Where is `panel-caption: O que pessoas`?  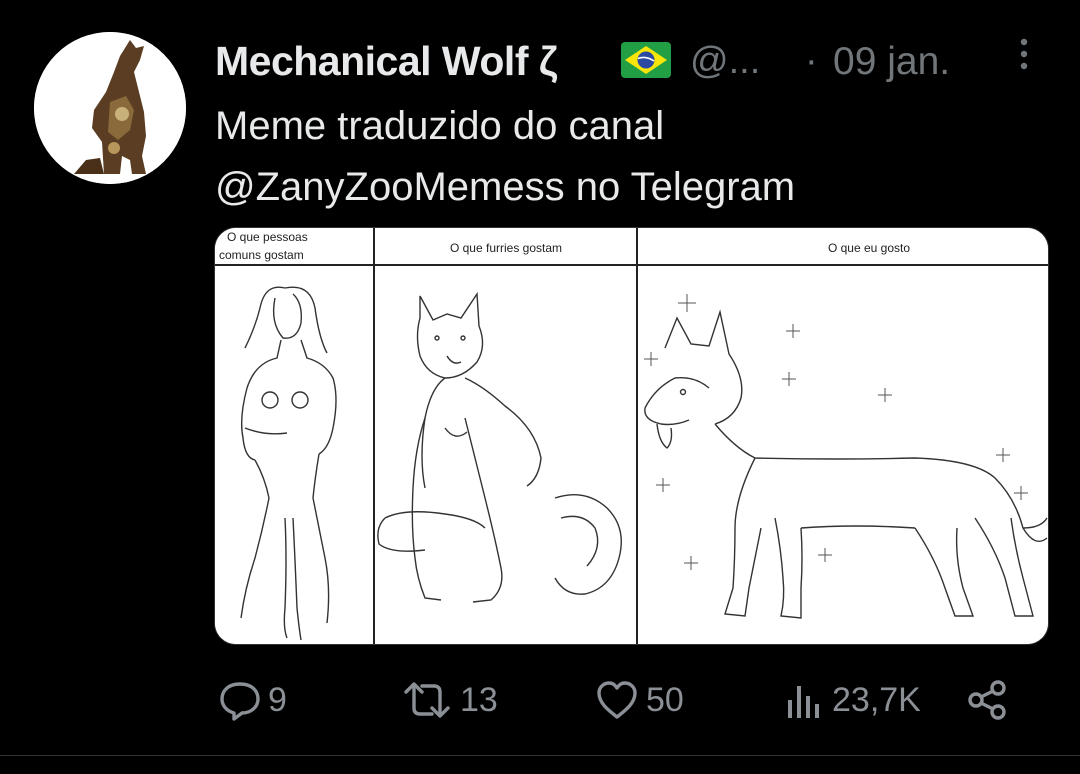 panel-caption: O que pessoas is located at coordinates (267, 237).